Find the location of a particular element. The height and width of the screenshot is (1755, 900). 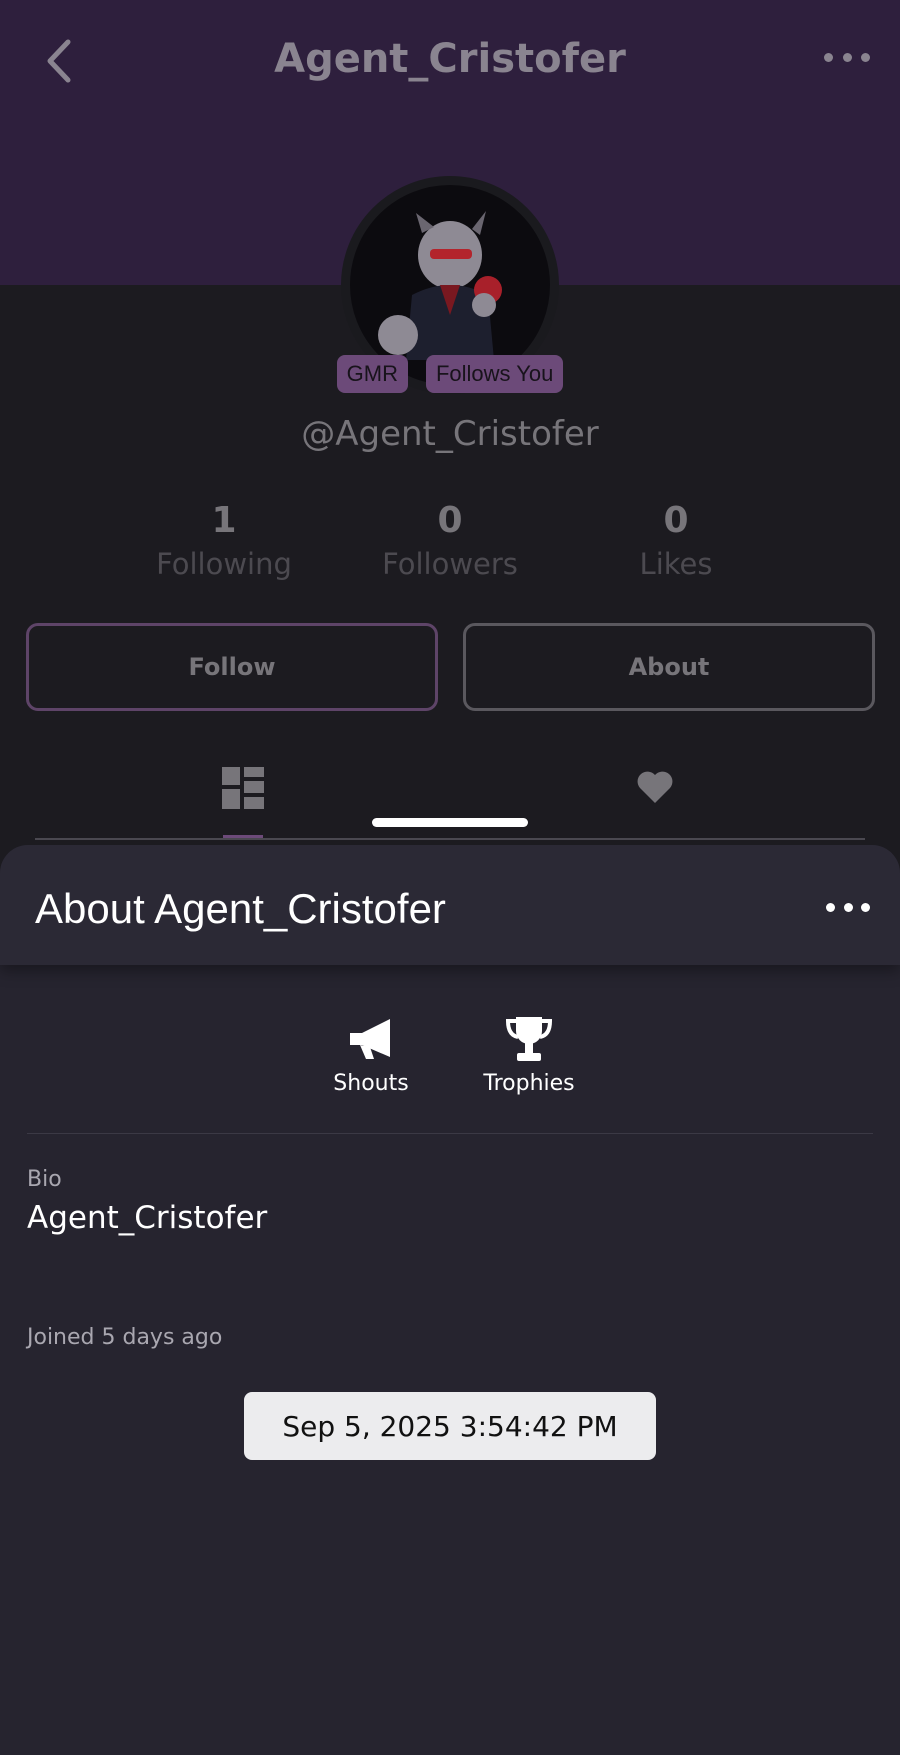

bio-text: Agent_Cristofer is located at coordinates (147, 1218).